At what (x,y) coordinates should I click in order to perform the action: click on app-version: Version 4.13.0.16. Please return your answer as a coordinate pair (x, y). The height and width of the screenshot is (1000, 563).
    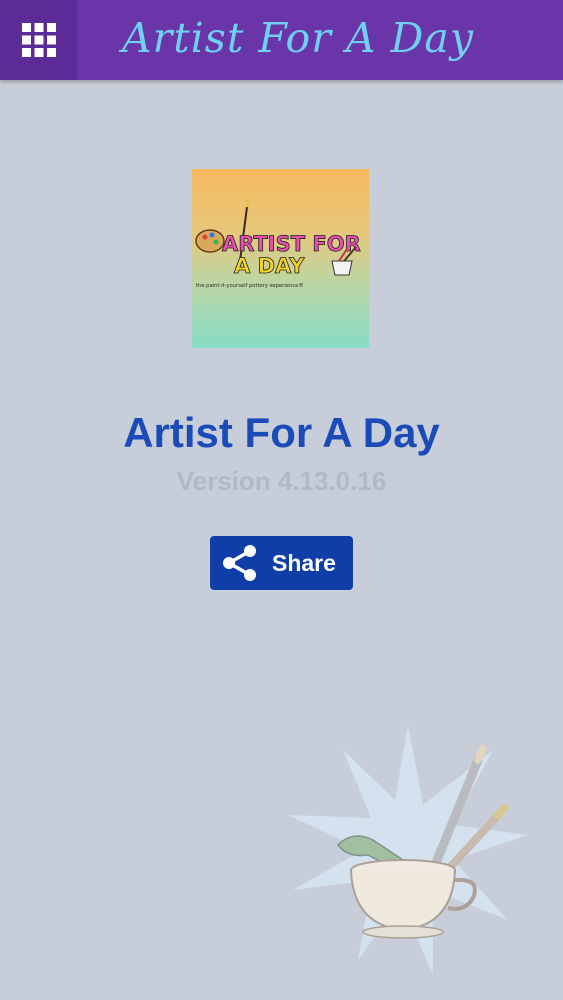
    Looking at the image, I should click on (281, 481).